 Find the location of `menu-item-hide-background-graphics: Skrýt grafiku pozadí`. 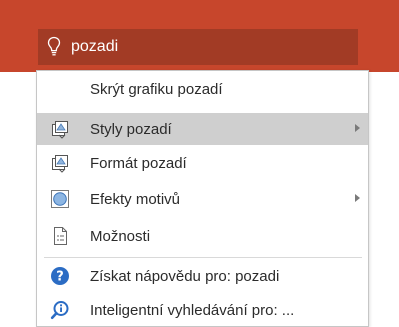

menu-item-hide-background-graphics: Skrýt grafiku pozadí is located at coordinates (202, 89).